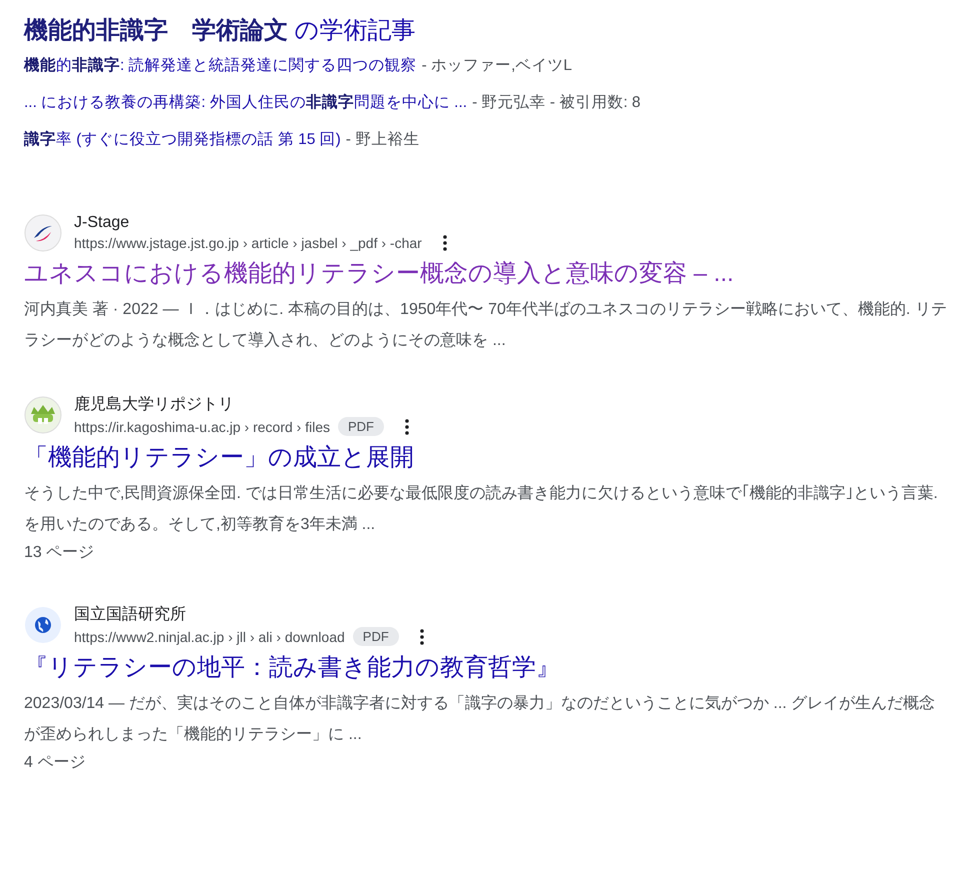 The height and width of the screenshot is (875, 972). Describe the element at coordinates (497, 65) in the screenshot. I see `article-author: - ホッファー,ベイツL` at that location.